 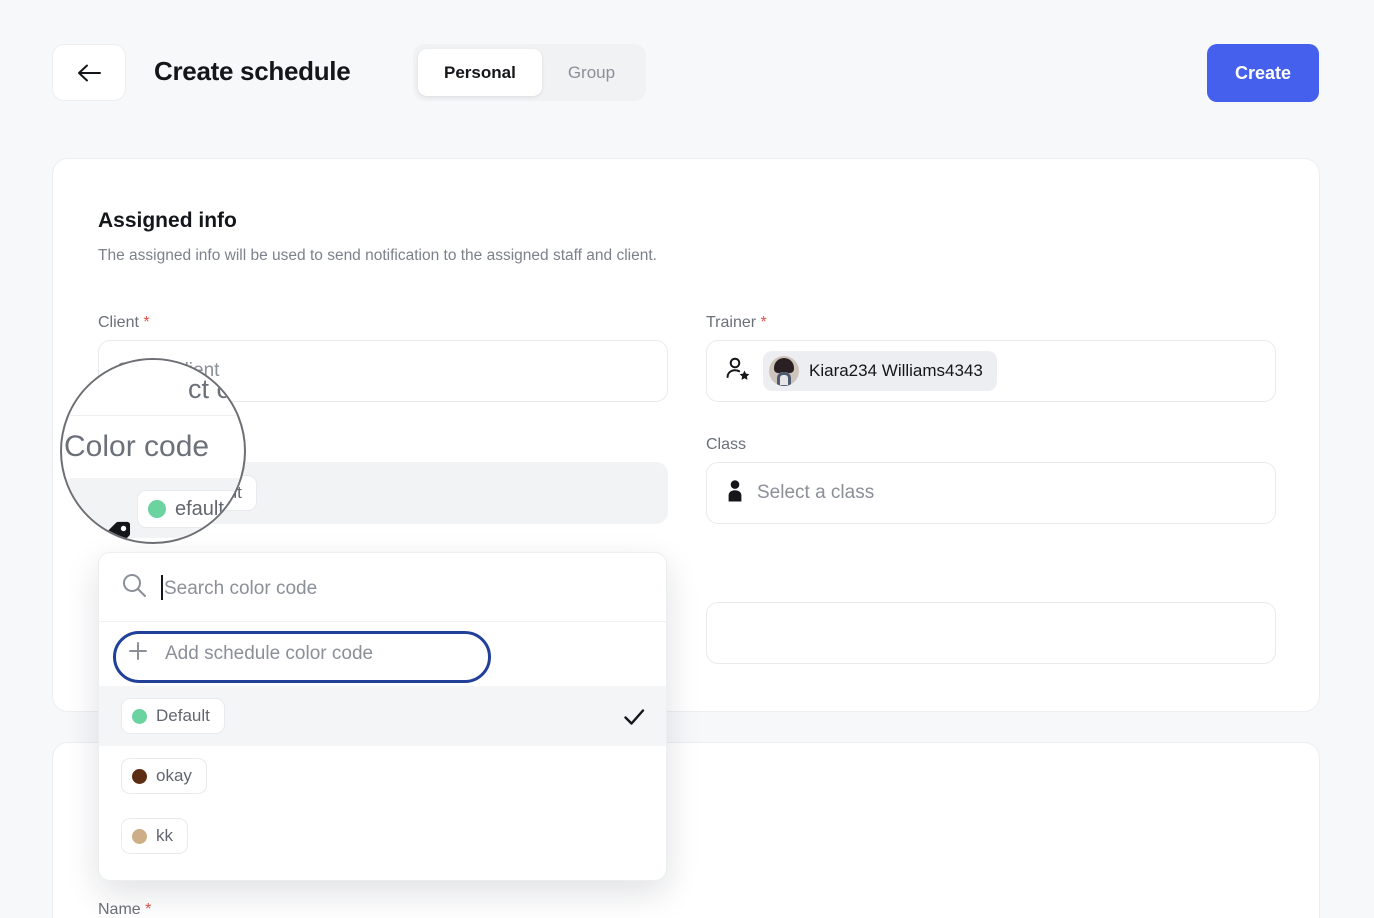 What do you see at coordinates (269, 653) in the screenshot?
I see `add-schedule-color-code-label: Add schedule color code` at bounding box center [269, 653].